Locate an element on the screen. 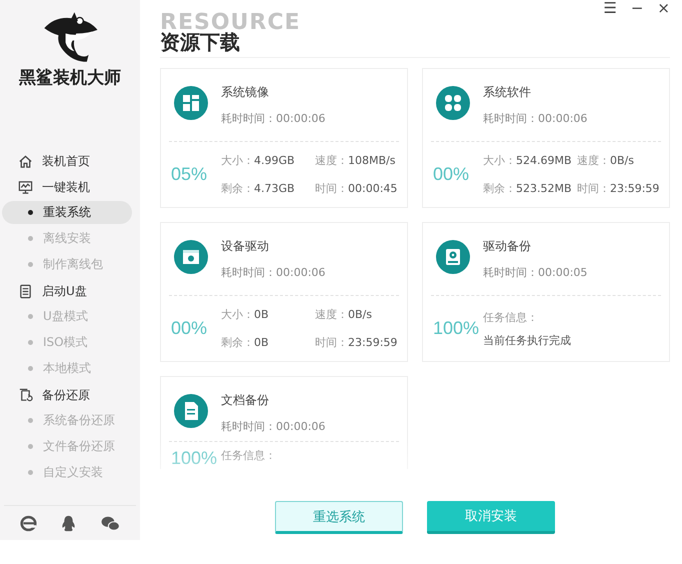 This screenshot has height=564, width=682. stat-text: 大小：4.99GB is located at coordinates (258, 160).